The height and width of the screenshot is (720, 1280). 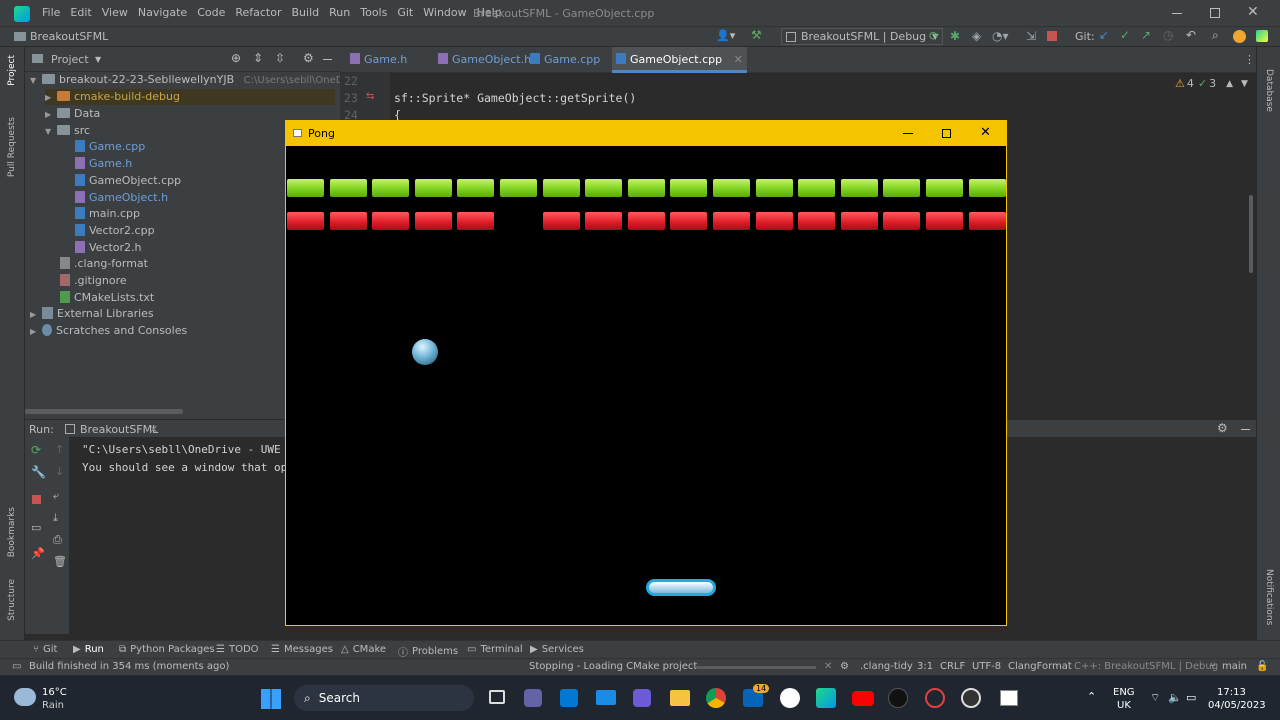 What do you see at coordinates (1262, 36) in the screenshot?
I see `jetbrains-ai-icon` at bounding box center [1262, 36].